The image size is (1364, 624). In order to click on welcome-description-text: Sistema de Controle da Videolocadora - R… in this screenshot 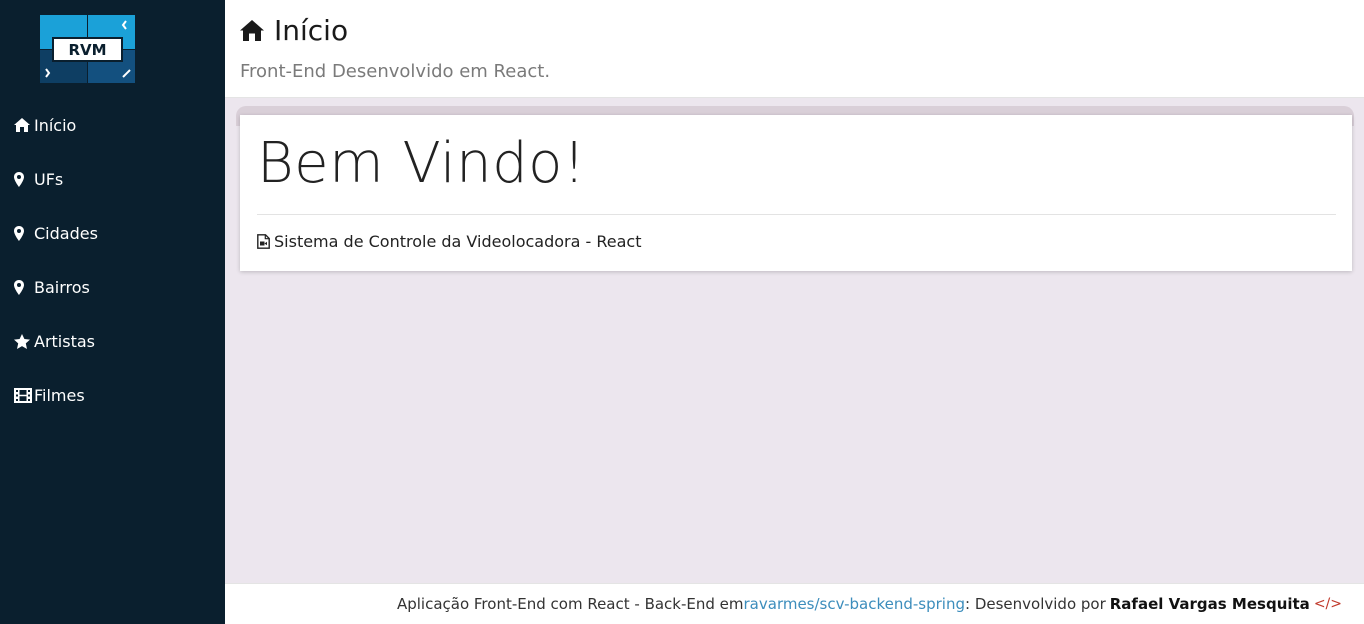, I will do `click(458, 241)`.